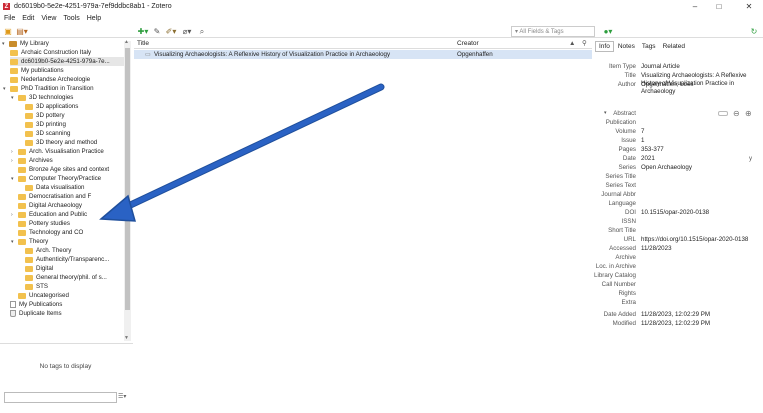 This screenshot has height=413, width=763. I want to click on annotation-arrow, so click(242, 152).